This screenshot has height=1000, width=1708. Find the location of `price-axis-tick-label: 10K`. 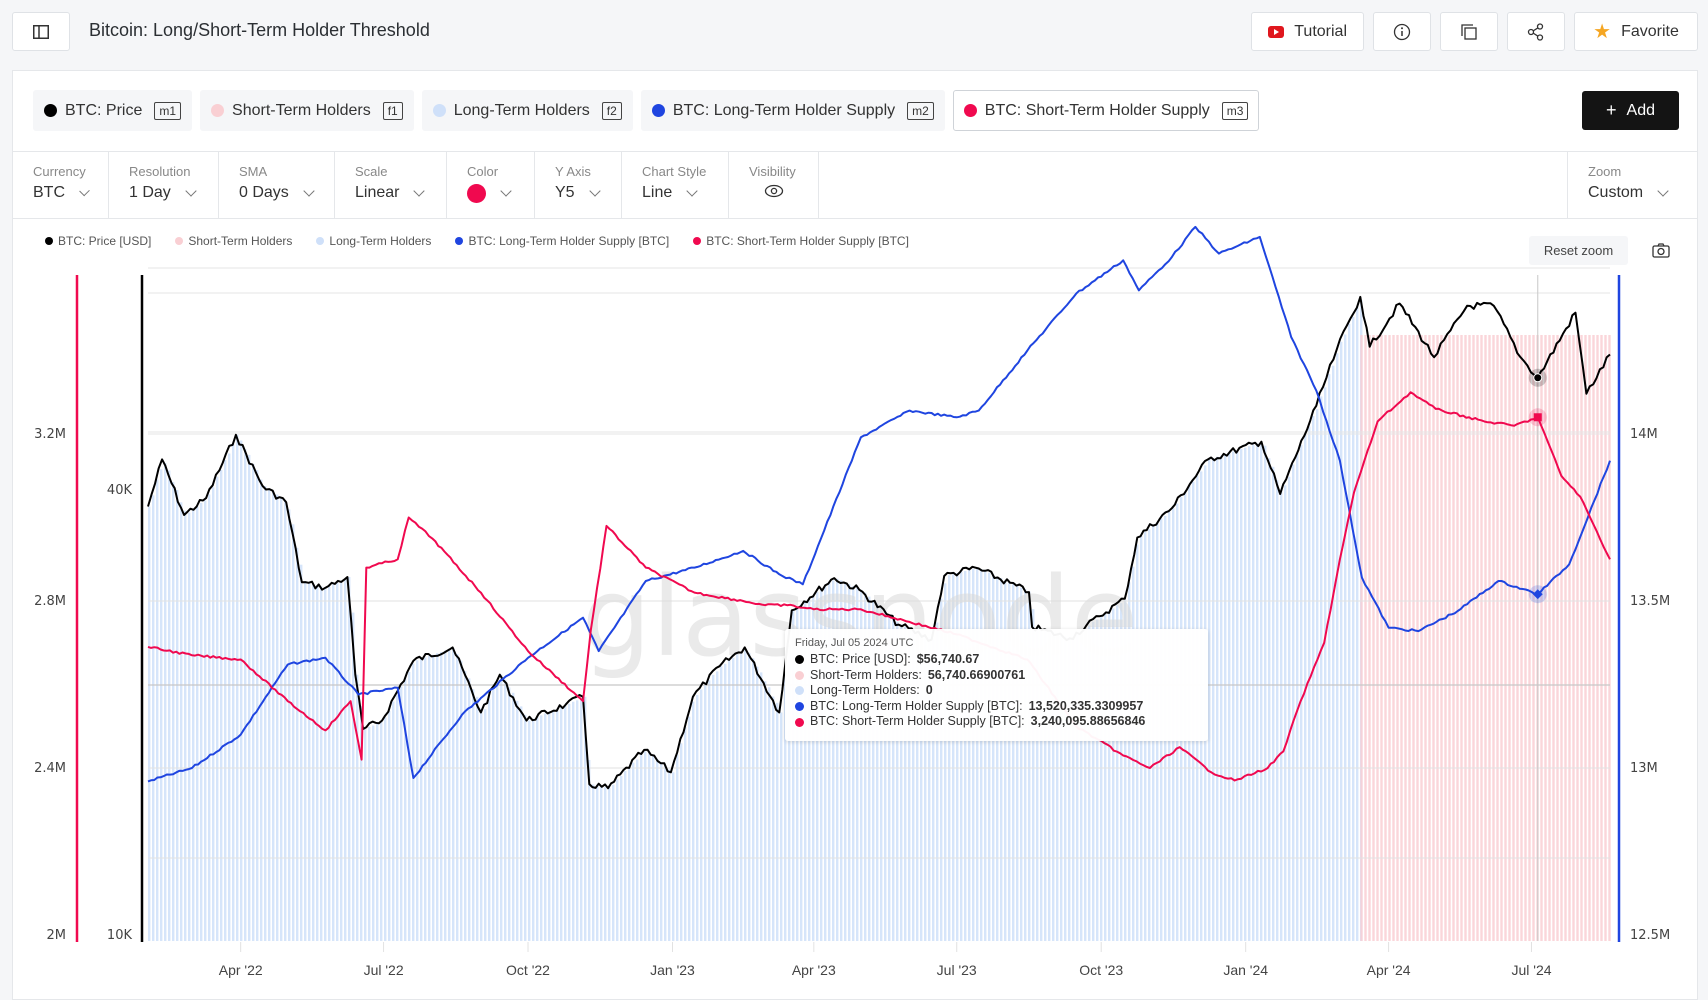

price-axis-tick-label: 10K is located at coordinates (120, 935).